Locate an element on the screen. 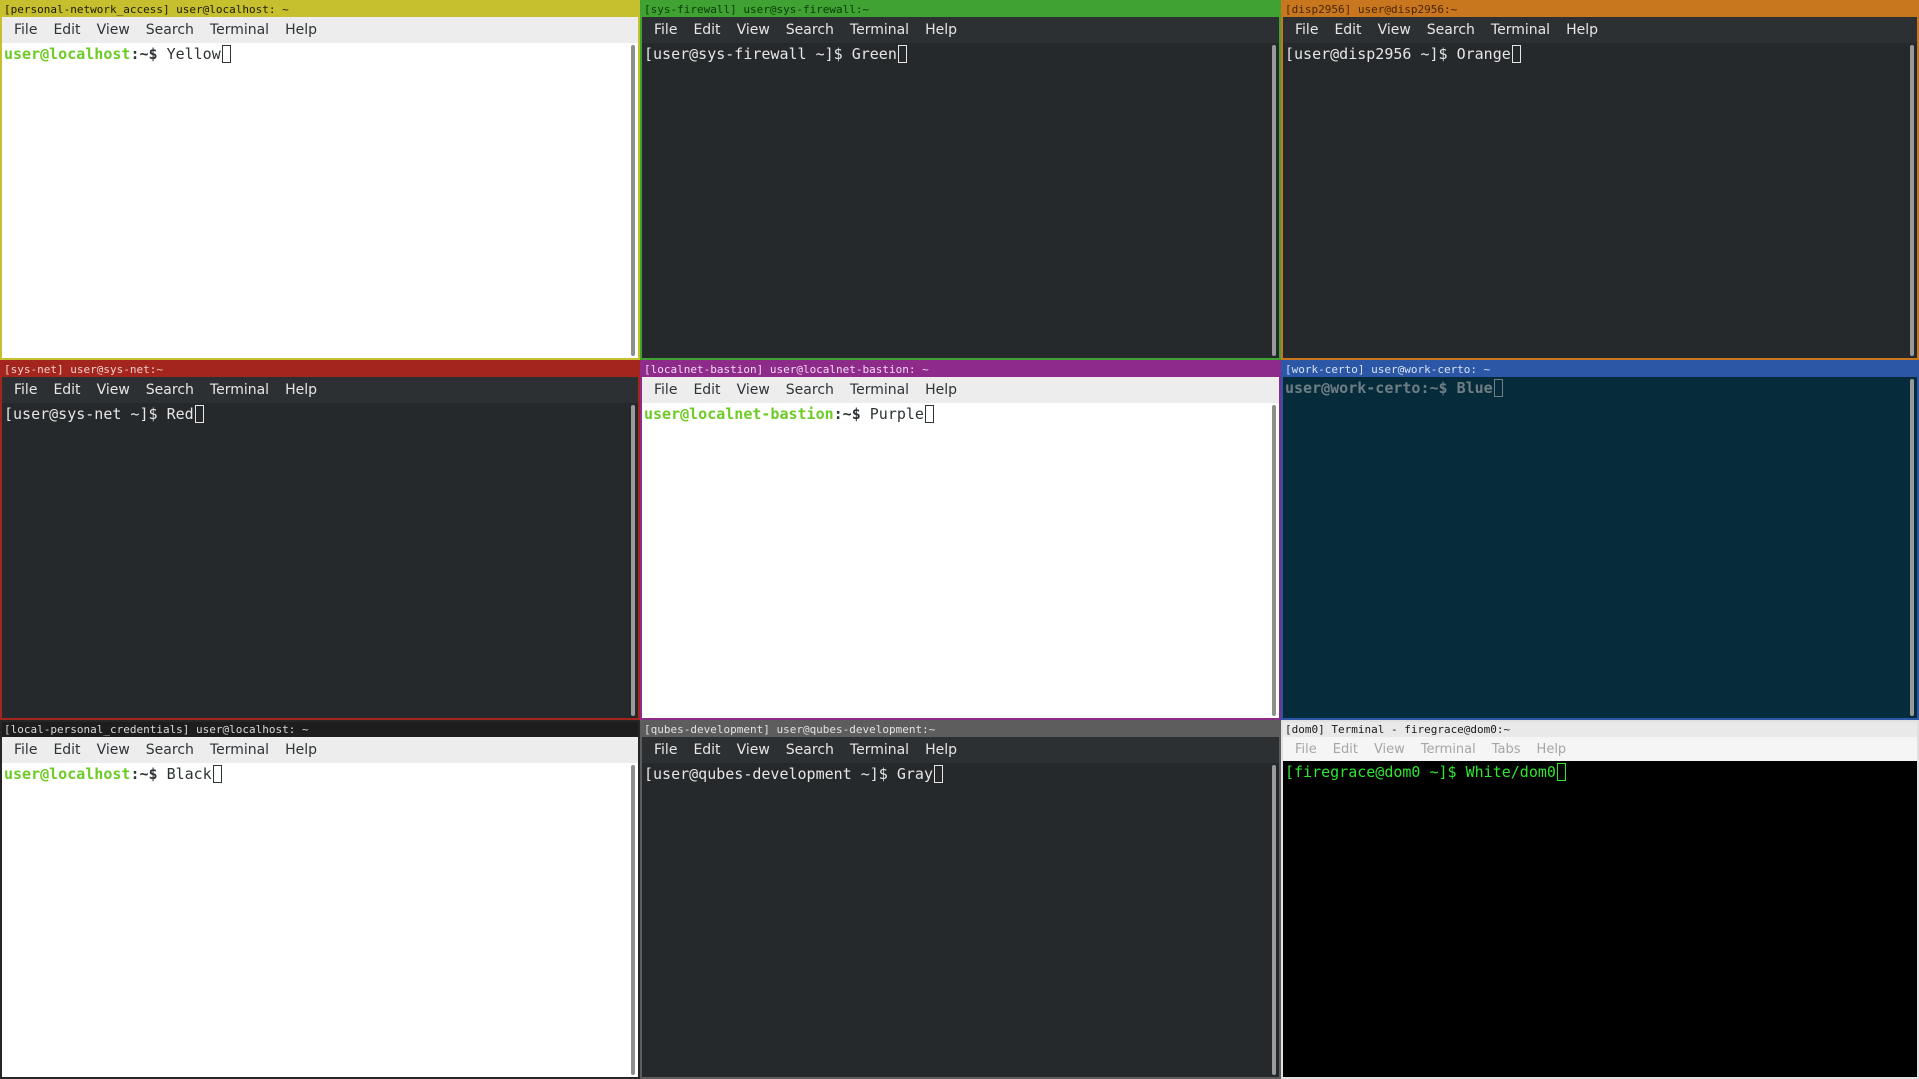 The width and height of the screenshot is (1919, 1079). prompt-text: [user@disp2956 ~]$ is located at coordinates (1371, 54).